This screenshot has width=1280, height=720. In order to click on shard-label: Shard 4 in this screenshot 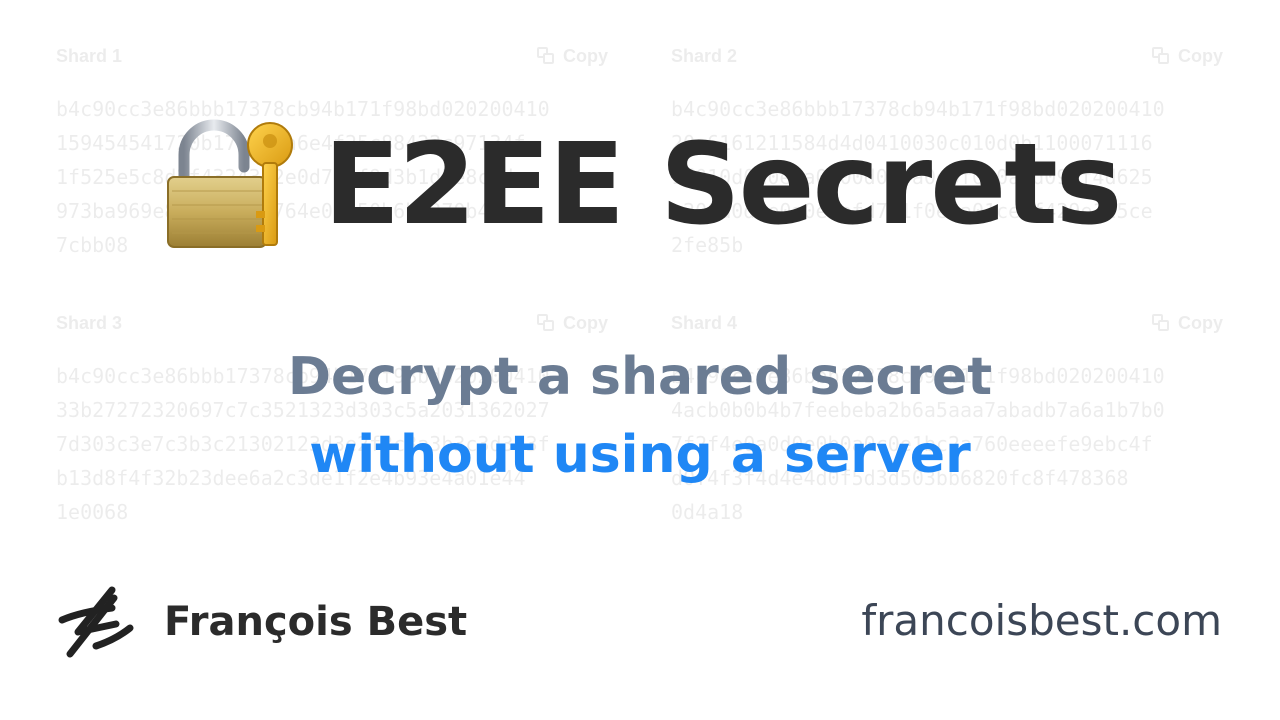, I will do `click(704, 322)`.